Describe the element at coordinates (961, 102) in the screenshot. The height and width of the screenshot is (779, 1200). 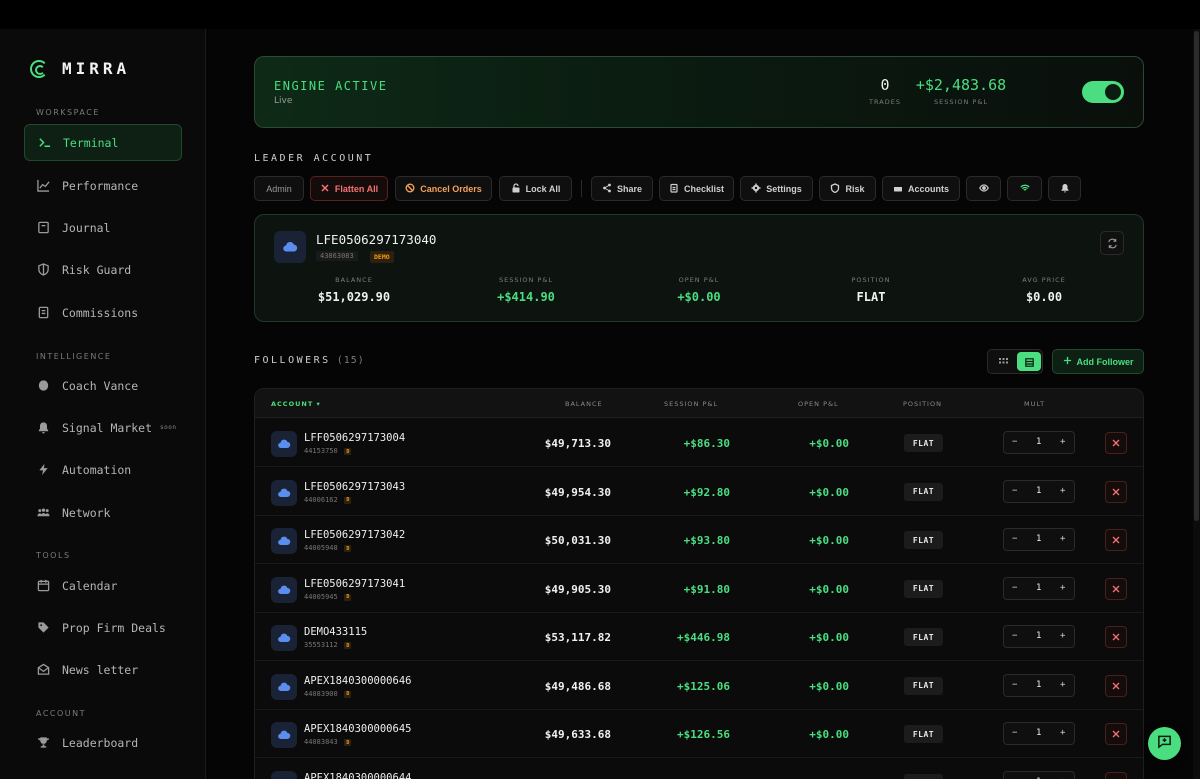
I see `session-pnl-label: SESSION P&L` at that location.